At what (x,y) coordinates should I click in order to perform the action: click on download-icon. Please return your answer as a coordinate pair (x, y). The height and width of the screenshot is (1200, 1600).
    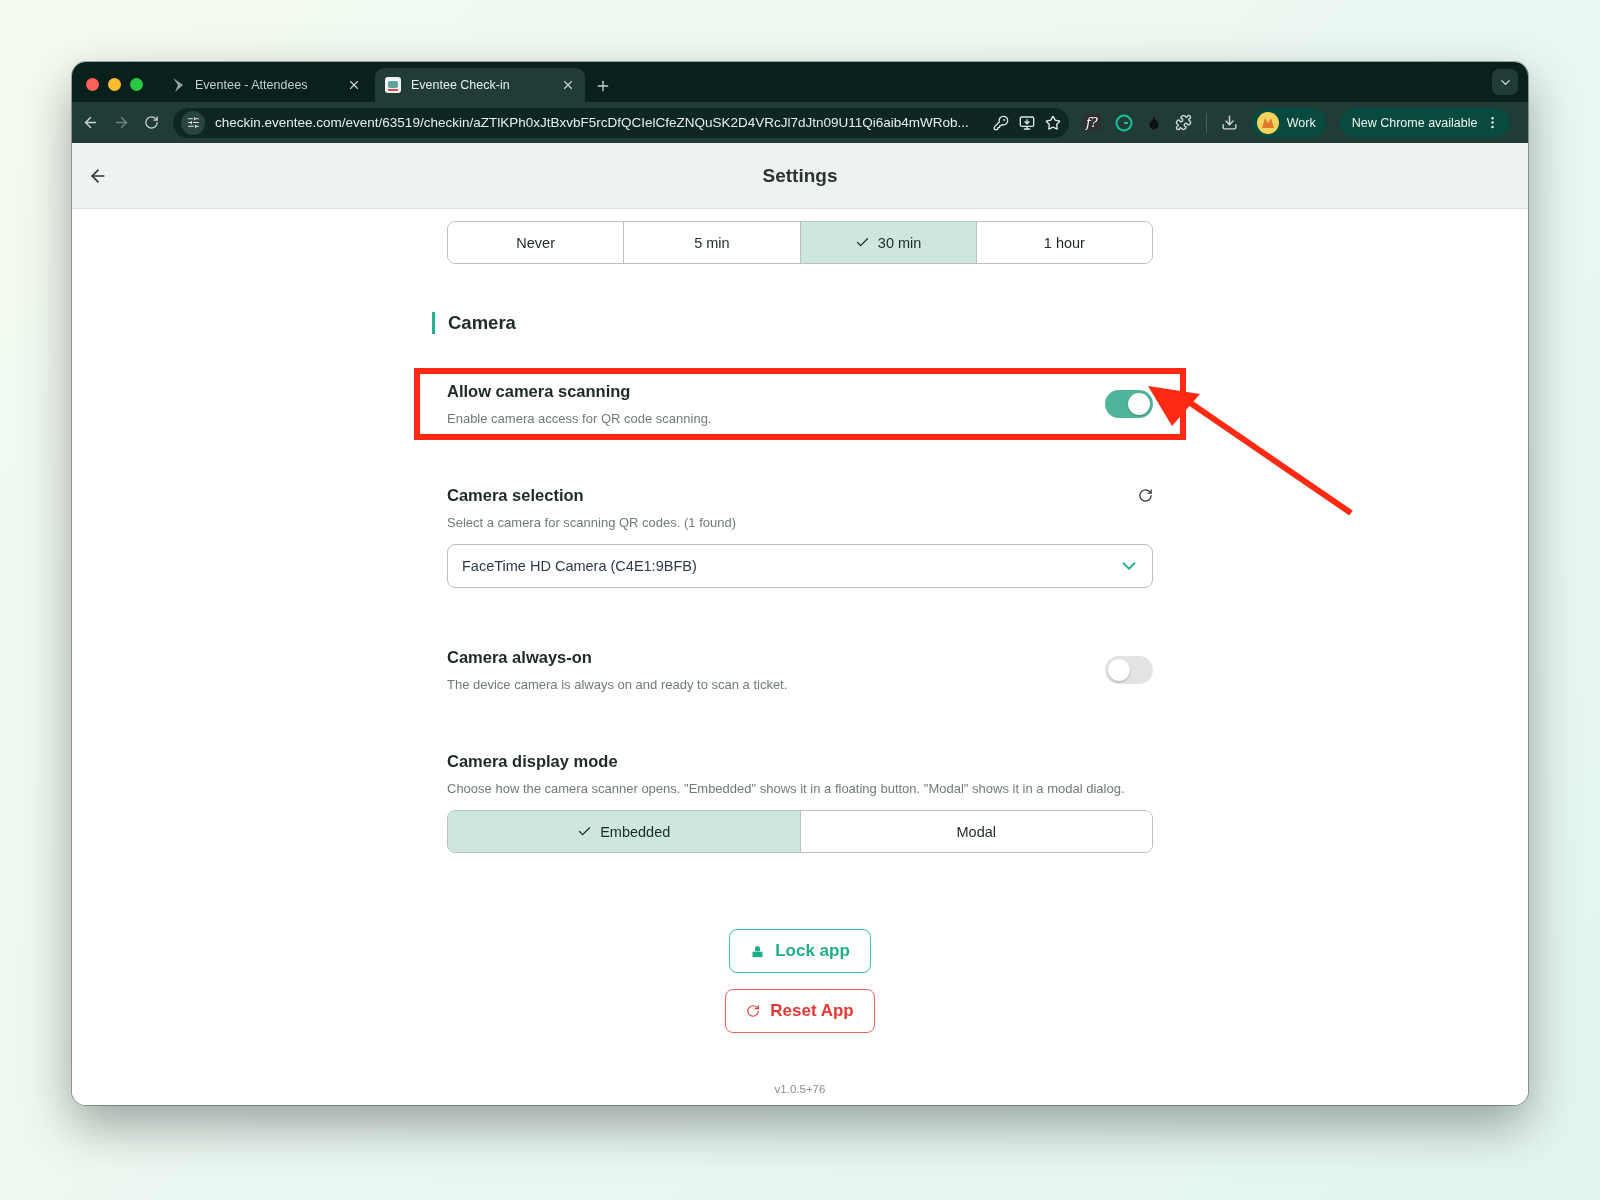
    Looking at the image, I should click on (1229, 122).